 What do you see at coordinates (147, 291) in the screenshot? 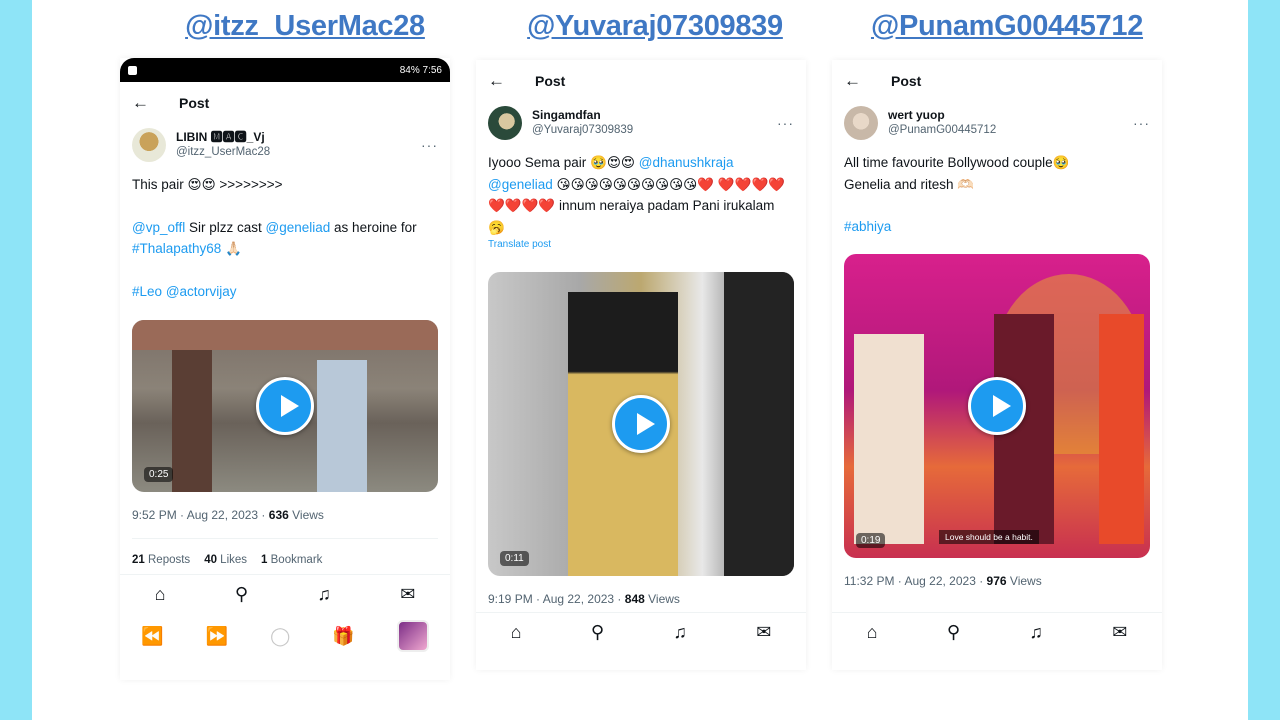
I see `hashtag-link: #Leo` at bounding box center [147, 291].